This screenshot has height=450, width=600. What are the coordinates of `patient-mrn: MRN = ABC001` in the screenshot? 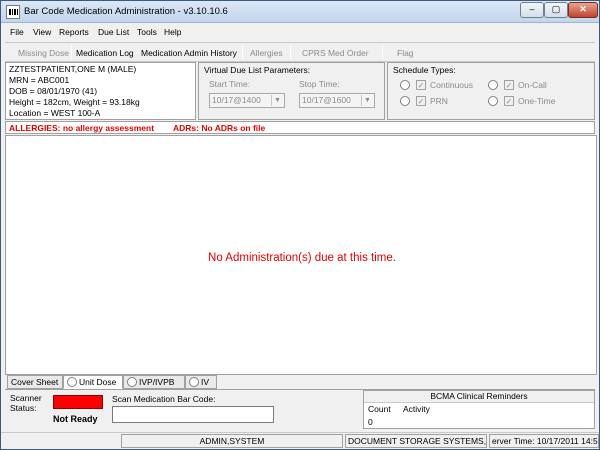 It's located at (39, 80).